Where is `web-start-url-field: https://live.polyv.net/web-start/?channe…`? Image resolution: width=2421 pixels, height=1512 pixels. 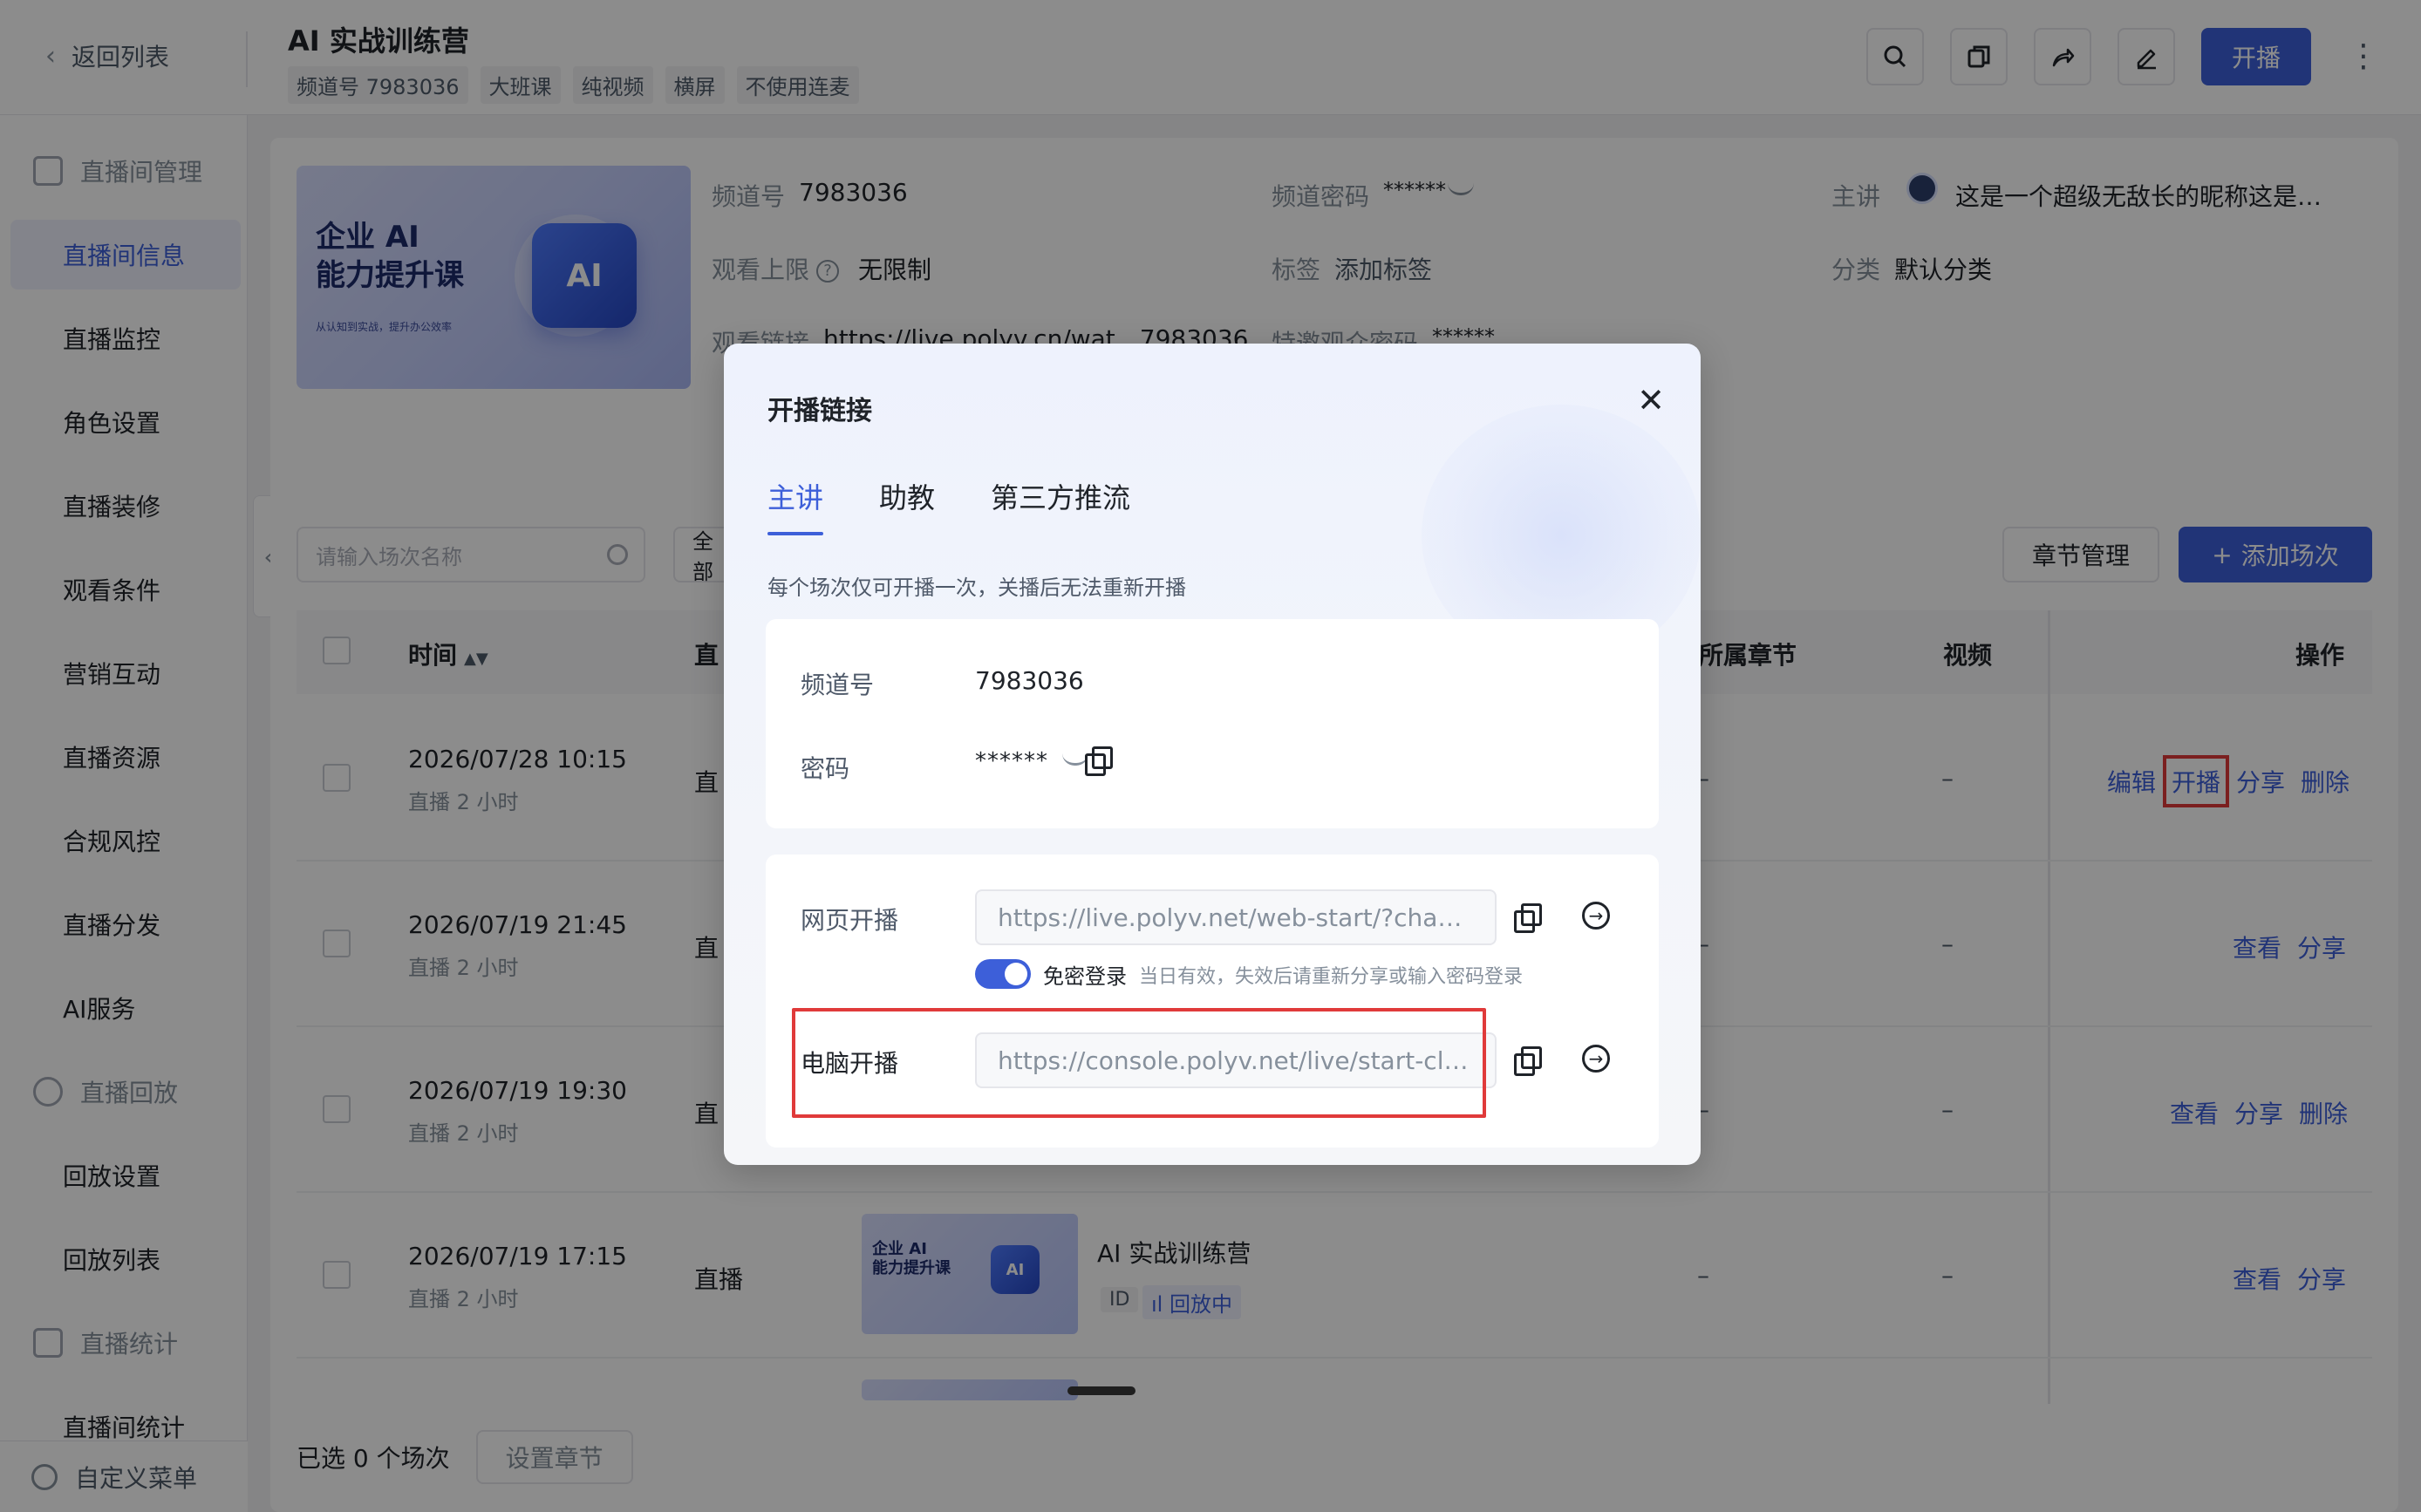 web-start-url-field: https://live.polyv.net/web-start/?channe… is located at coordinates (1236, 917).